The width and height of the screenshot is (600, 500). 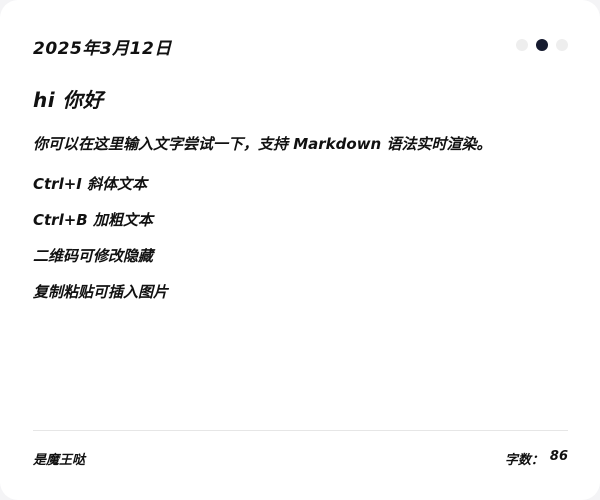 What do you see at coordinates (101, 292) in the screenshot?
I see `editor-paragraph-image-tip: 复制粘贴可插入图片` at bounding box center [101, 292].